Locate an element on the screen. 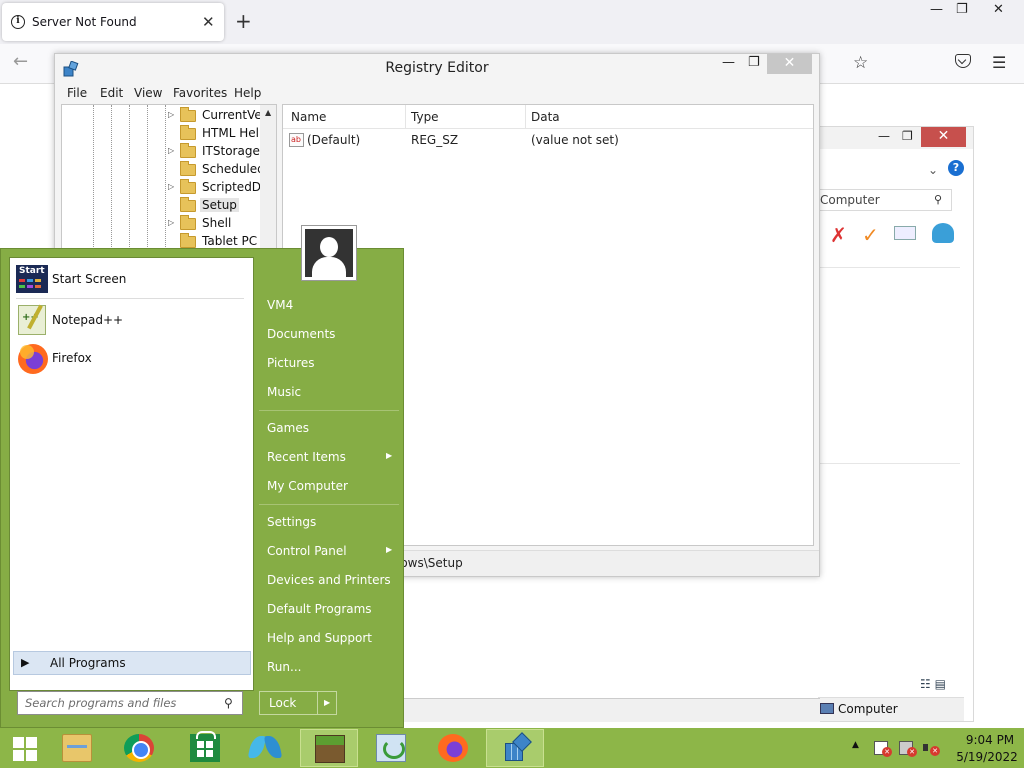  start-place-item: Recent Items ▶ is located at coordinates (329, 457).